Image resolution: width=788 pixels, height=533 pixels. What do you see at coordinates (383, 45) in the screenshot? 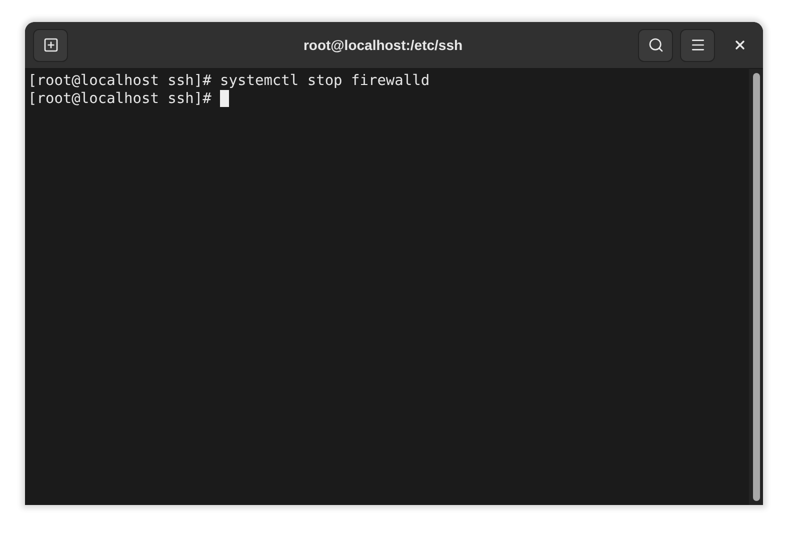
I see `window-title: root@localhost:/etc/ssh` at bounding box center [383, 45].